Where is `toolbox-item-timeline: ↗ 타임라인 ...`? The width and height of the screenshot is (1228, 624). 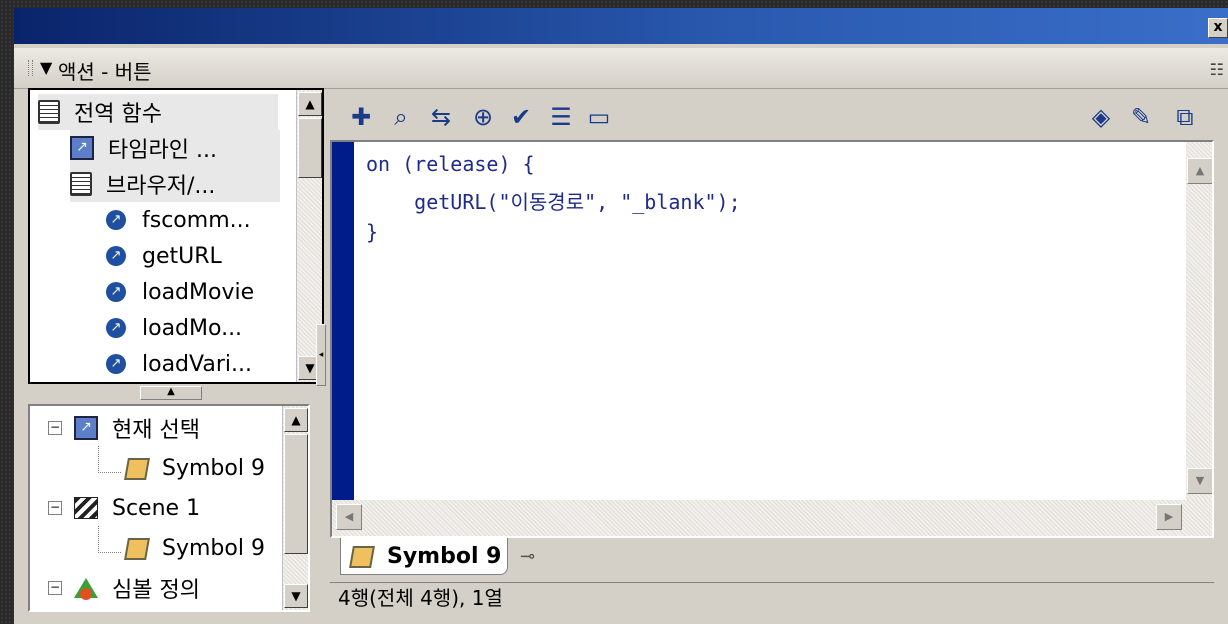 toolbox-item-timeline: ↗ 타임라인 ... is located at coordinates (175, 148).